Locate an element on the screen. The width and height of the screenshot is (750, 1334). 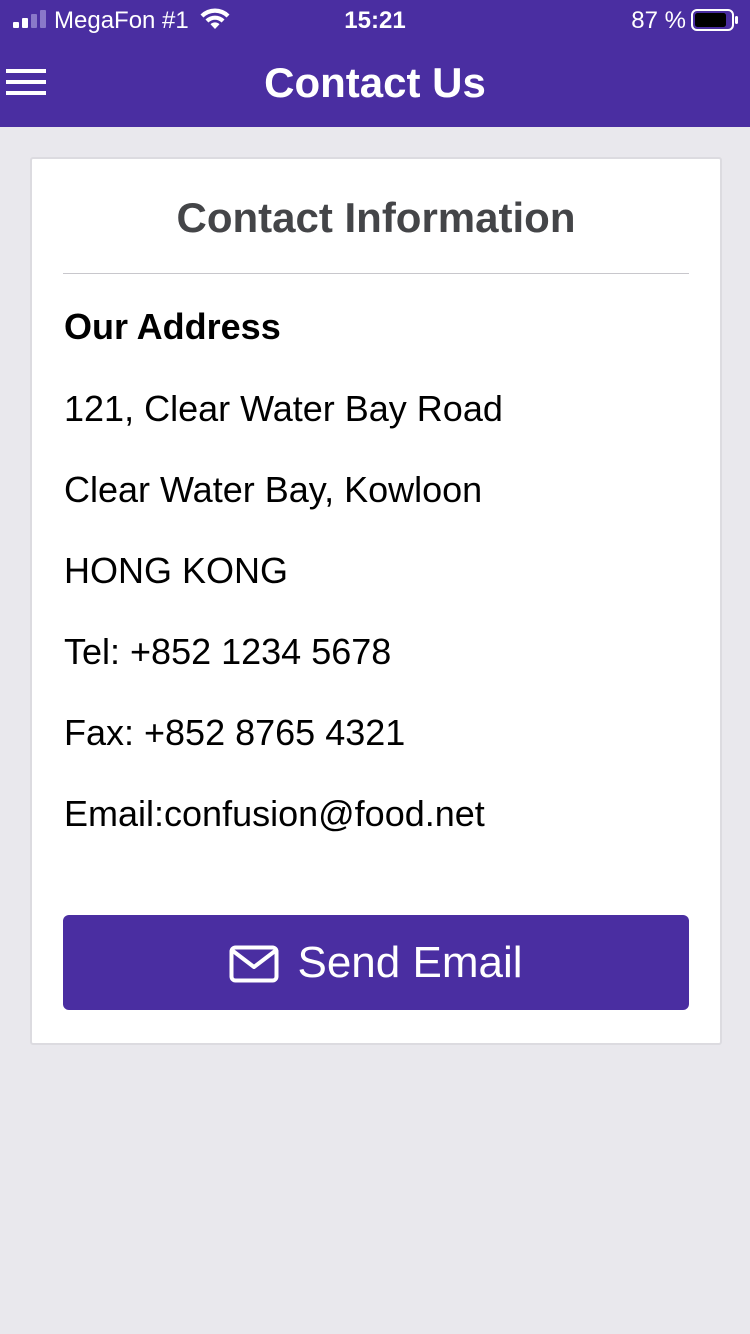
send-email-button: Send Email is located at coordinates (376, 962).